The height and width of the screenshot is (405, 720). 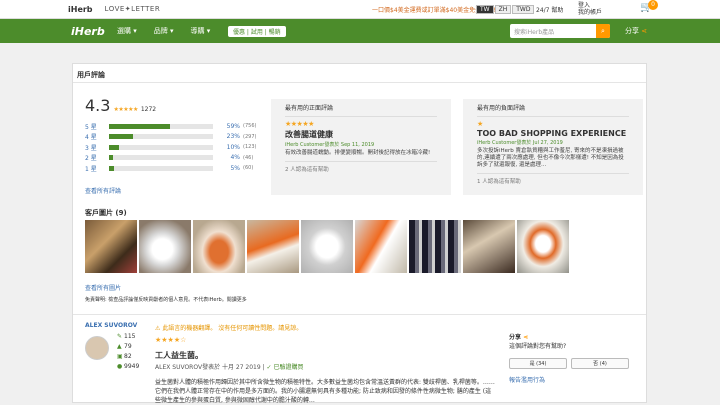 What do you see at coordinates (97, 136) in the screenshot?
I see `rating-label: 4 星` at bounding box center [97, 136].